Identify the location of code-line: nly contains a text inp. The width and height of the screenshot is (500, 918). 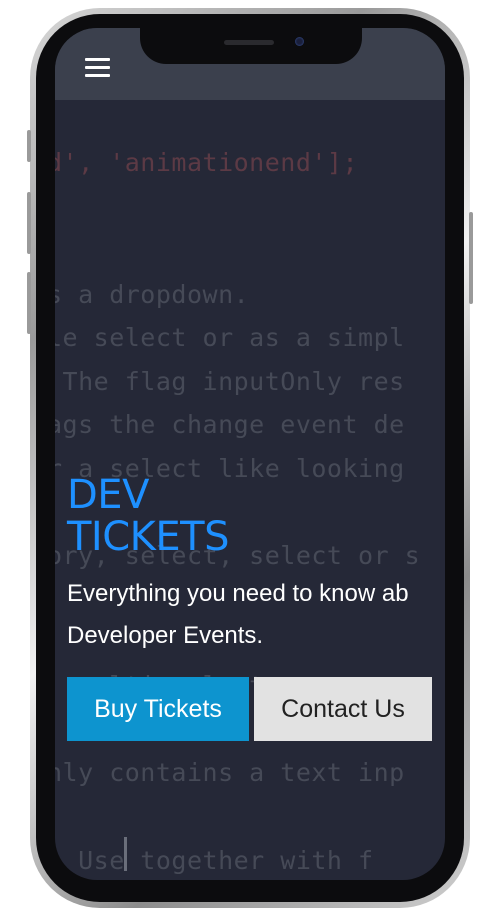
(230, 772).